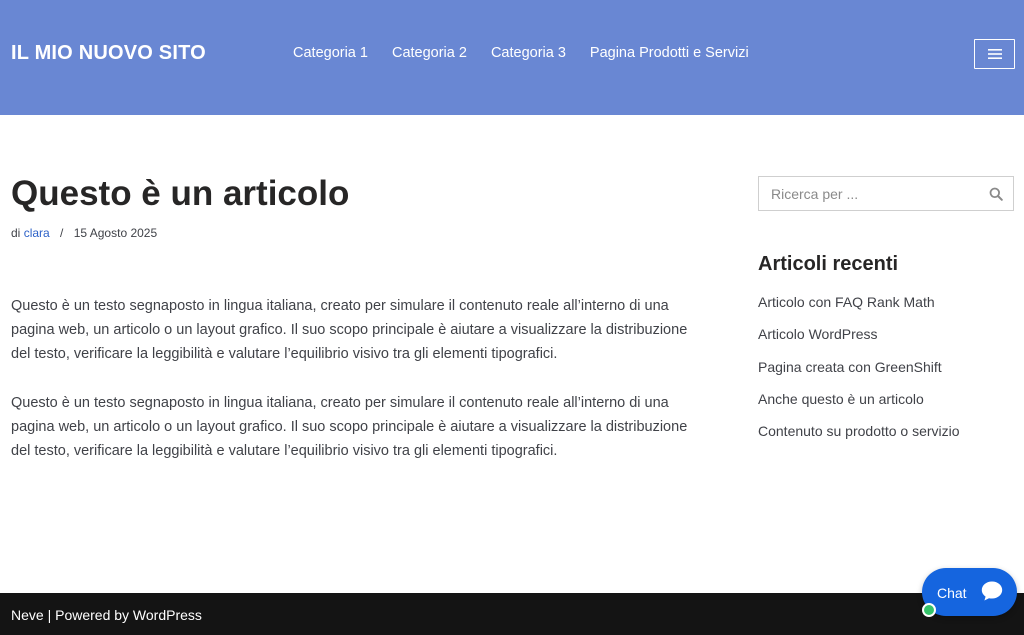 This screenshot has width=1024, height=635. Describe the element at coordinates (929, 610) in the screenshot. I see `online-status-icon` at that location.